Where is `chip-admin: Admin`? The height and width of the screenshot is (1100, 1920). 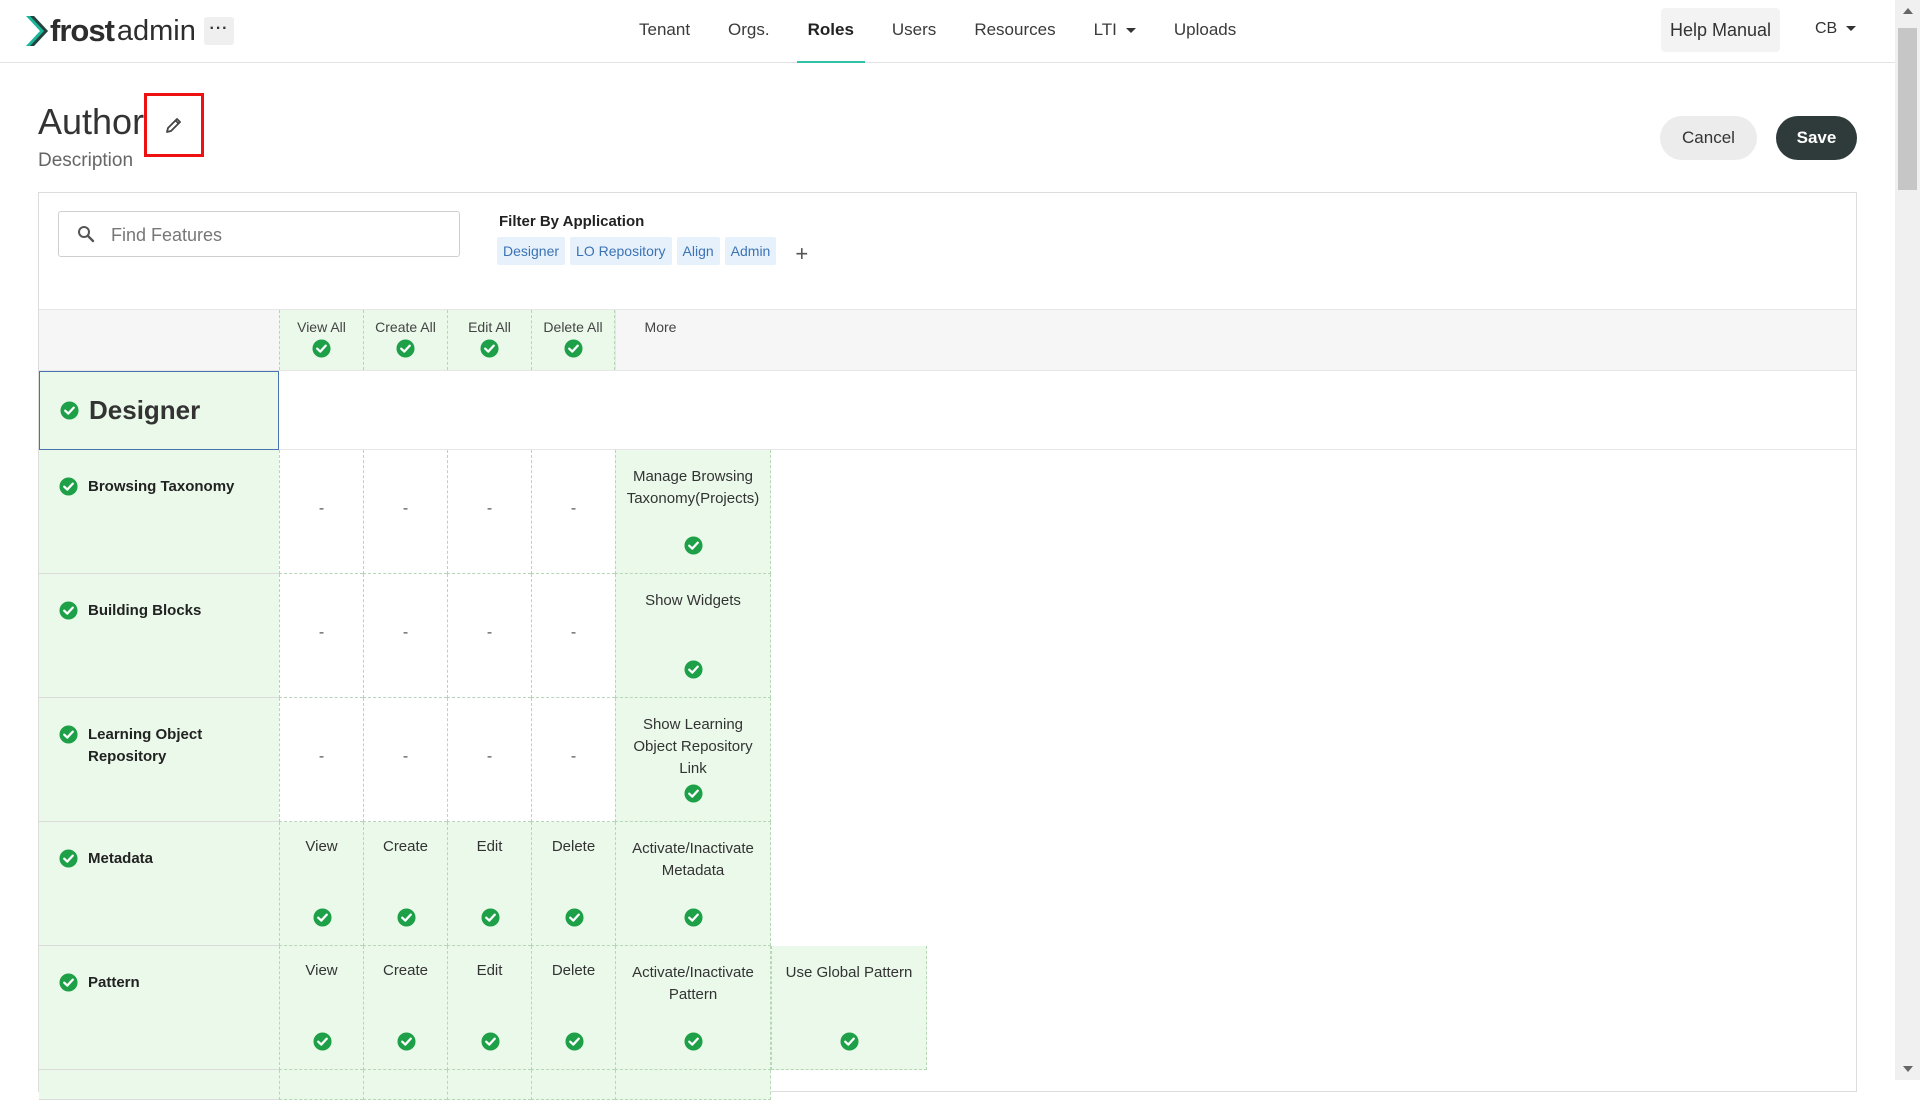
chip-admin: Admin is located at coordinates (750, 251).